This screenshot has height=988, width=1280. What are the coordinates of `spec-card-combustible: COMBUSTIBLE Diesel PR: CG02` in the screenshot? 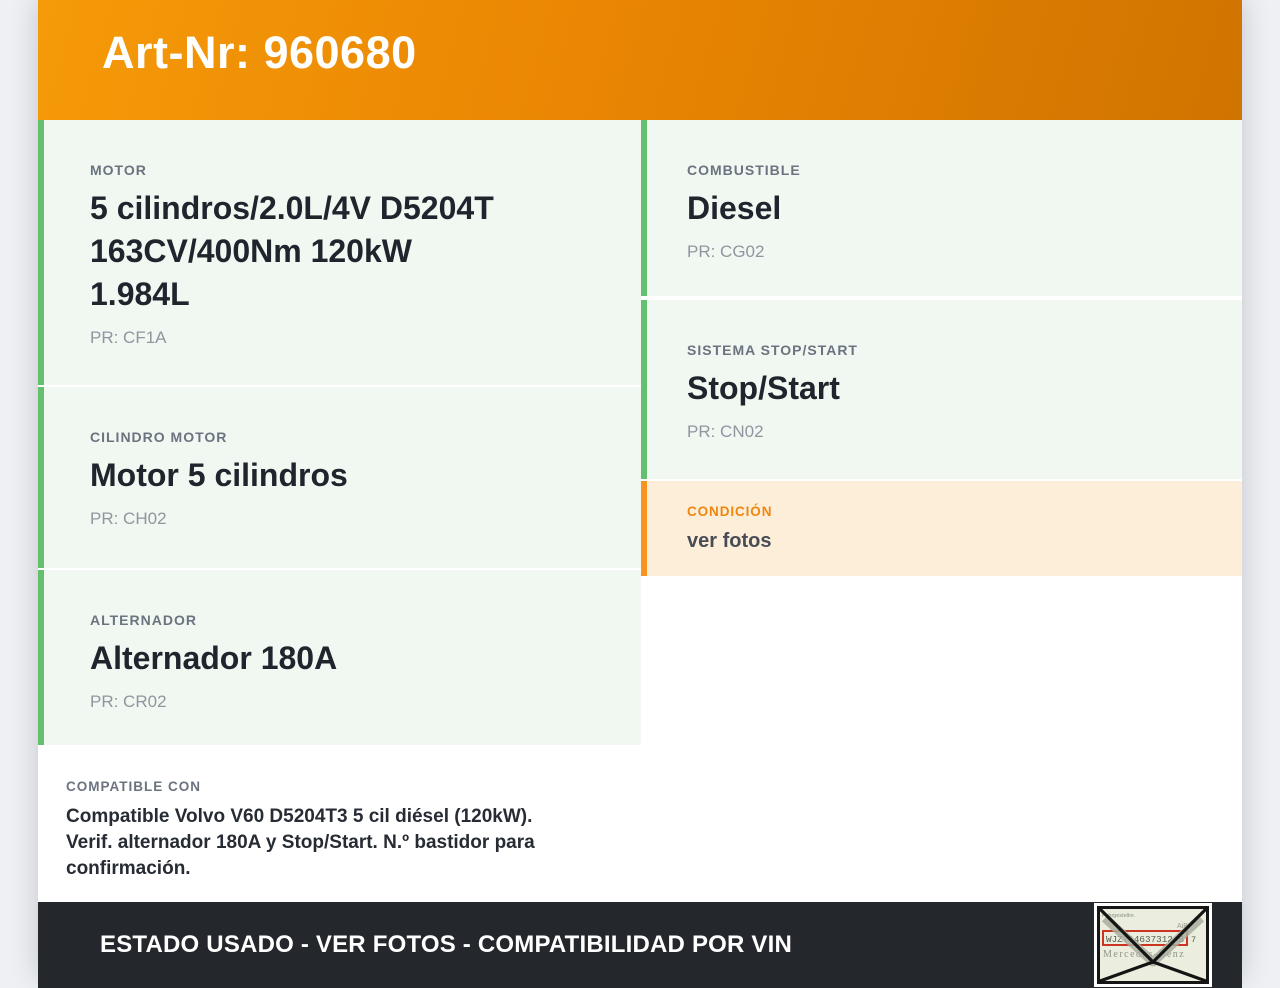 It's located at (941, 208).